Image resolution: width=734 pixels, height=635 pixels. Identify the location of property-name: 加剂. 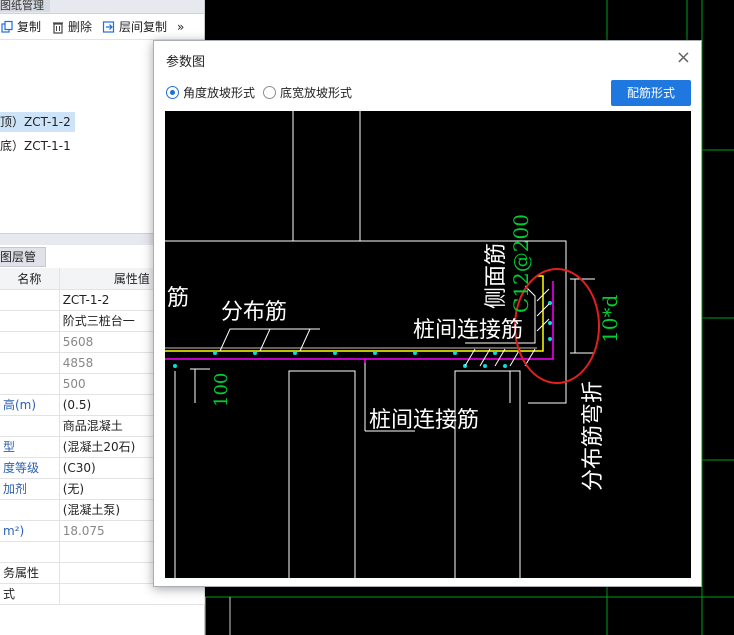
(30, 489).